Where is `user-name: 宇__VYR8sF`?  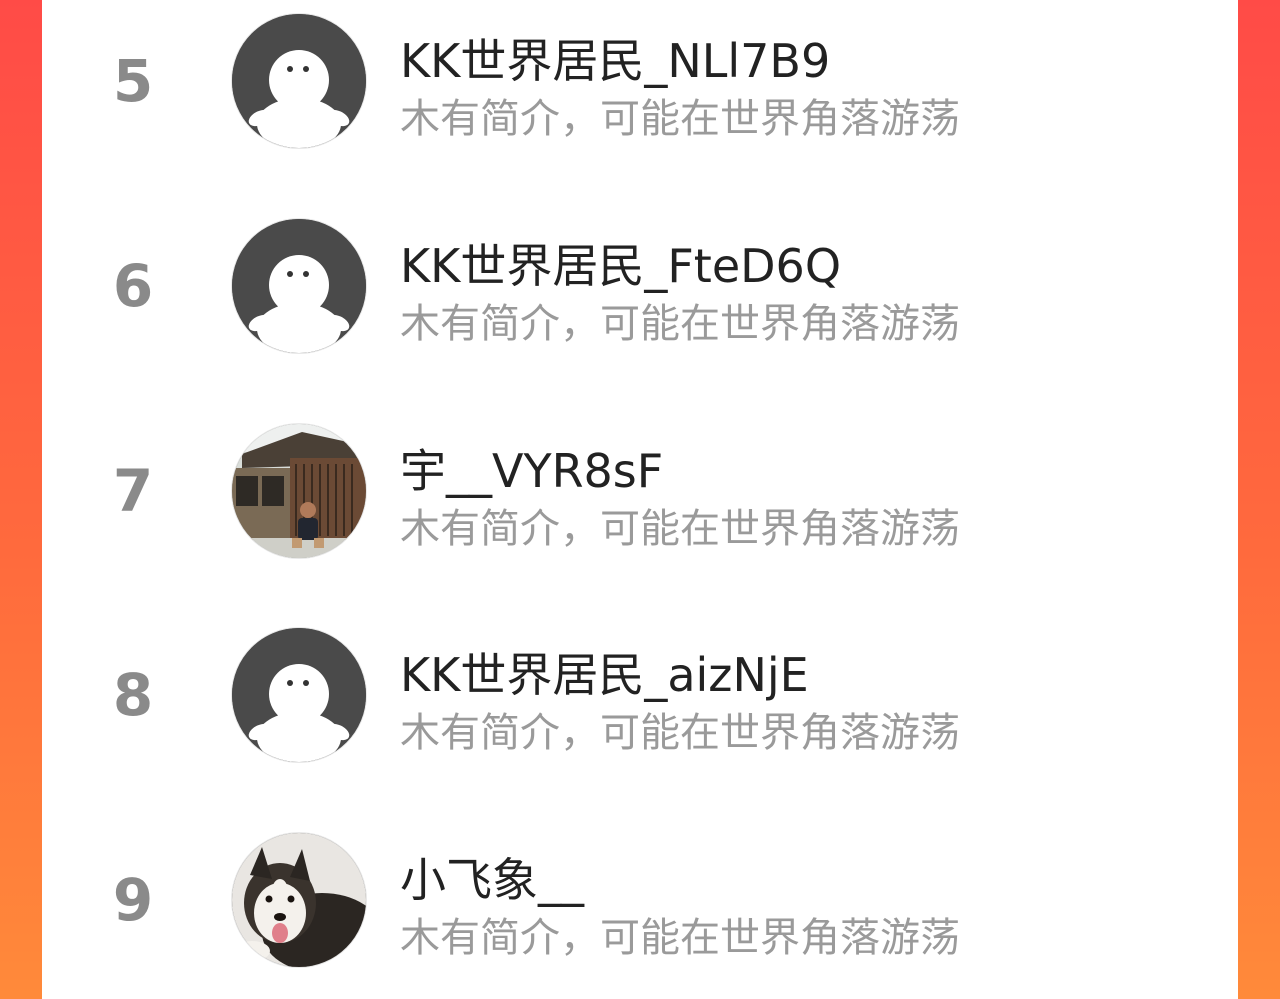 user-name: 宇__VYR8sF is located at coordinates (531, 471).